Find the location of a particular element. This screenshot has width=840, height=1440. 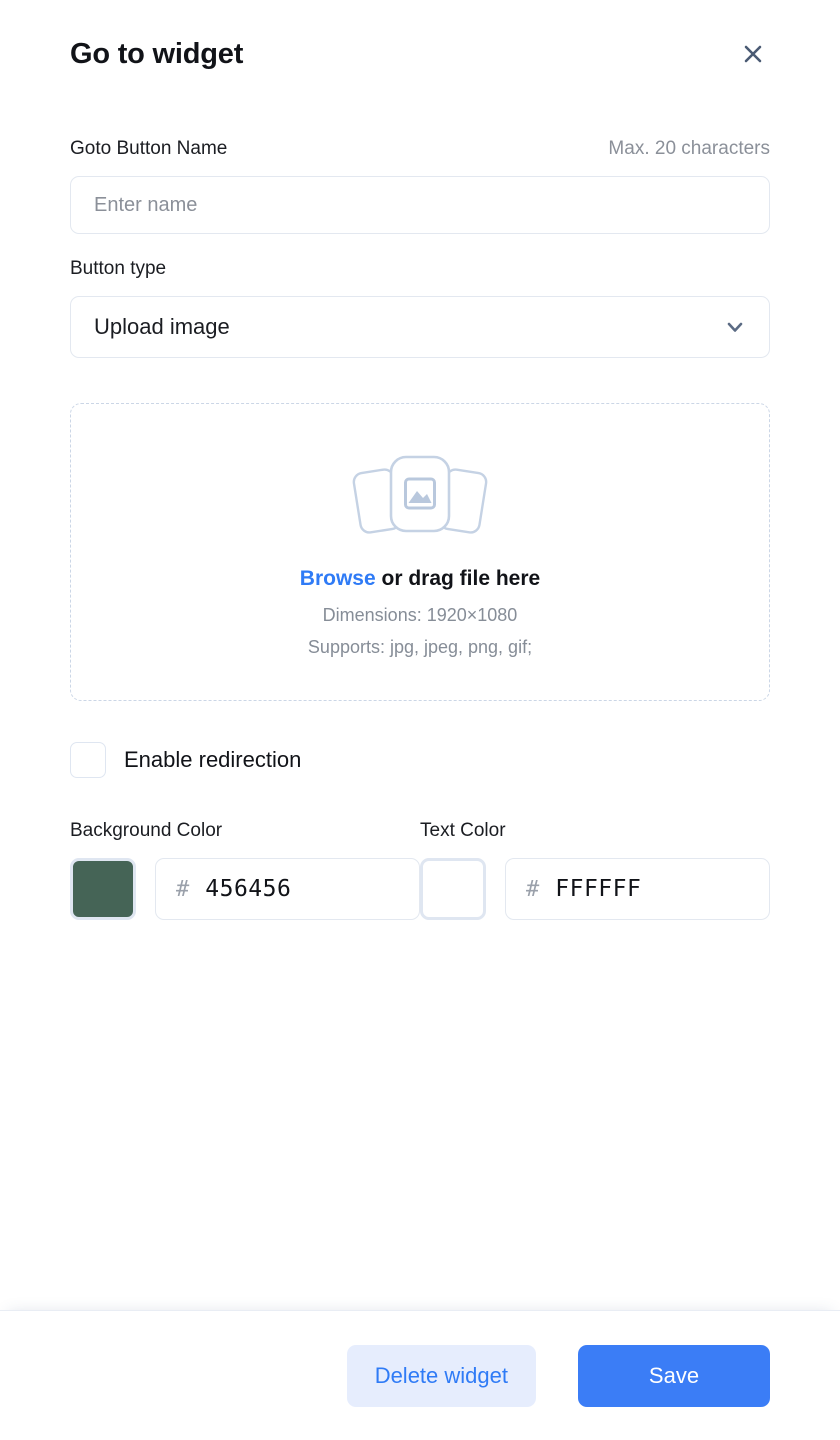

background-color-label: Background Color is located at coordinates (146, 830).